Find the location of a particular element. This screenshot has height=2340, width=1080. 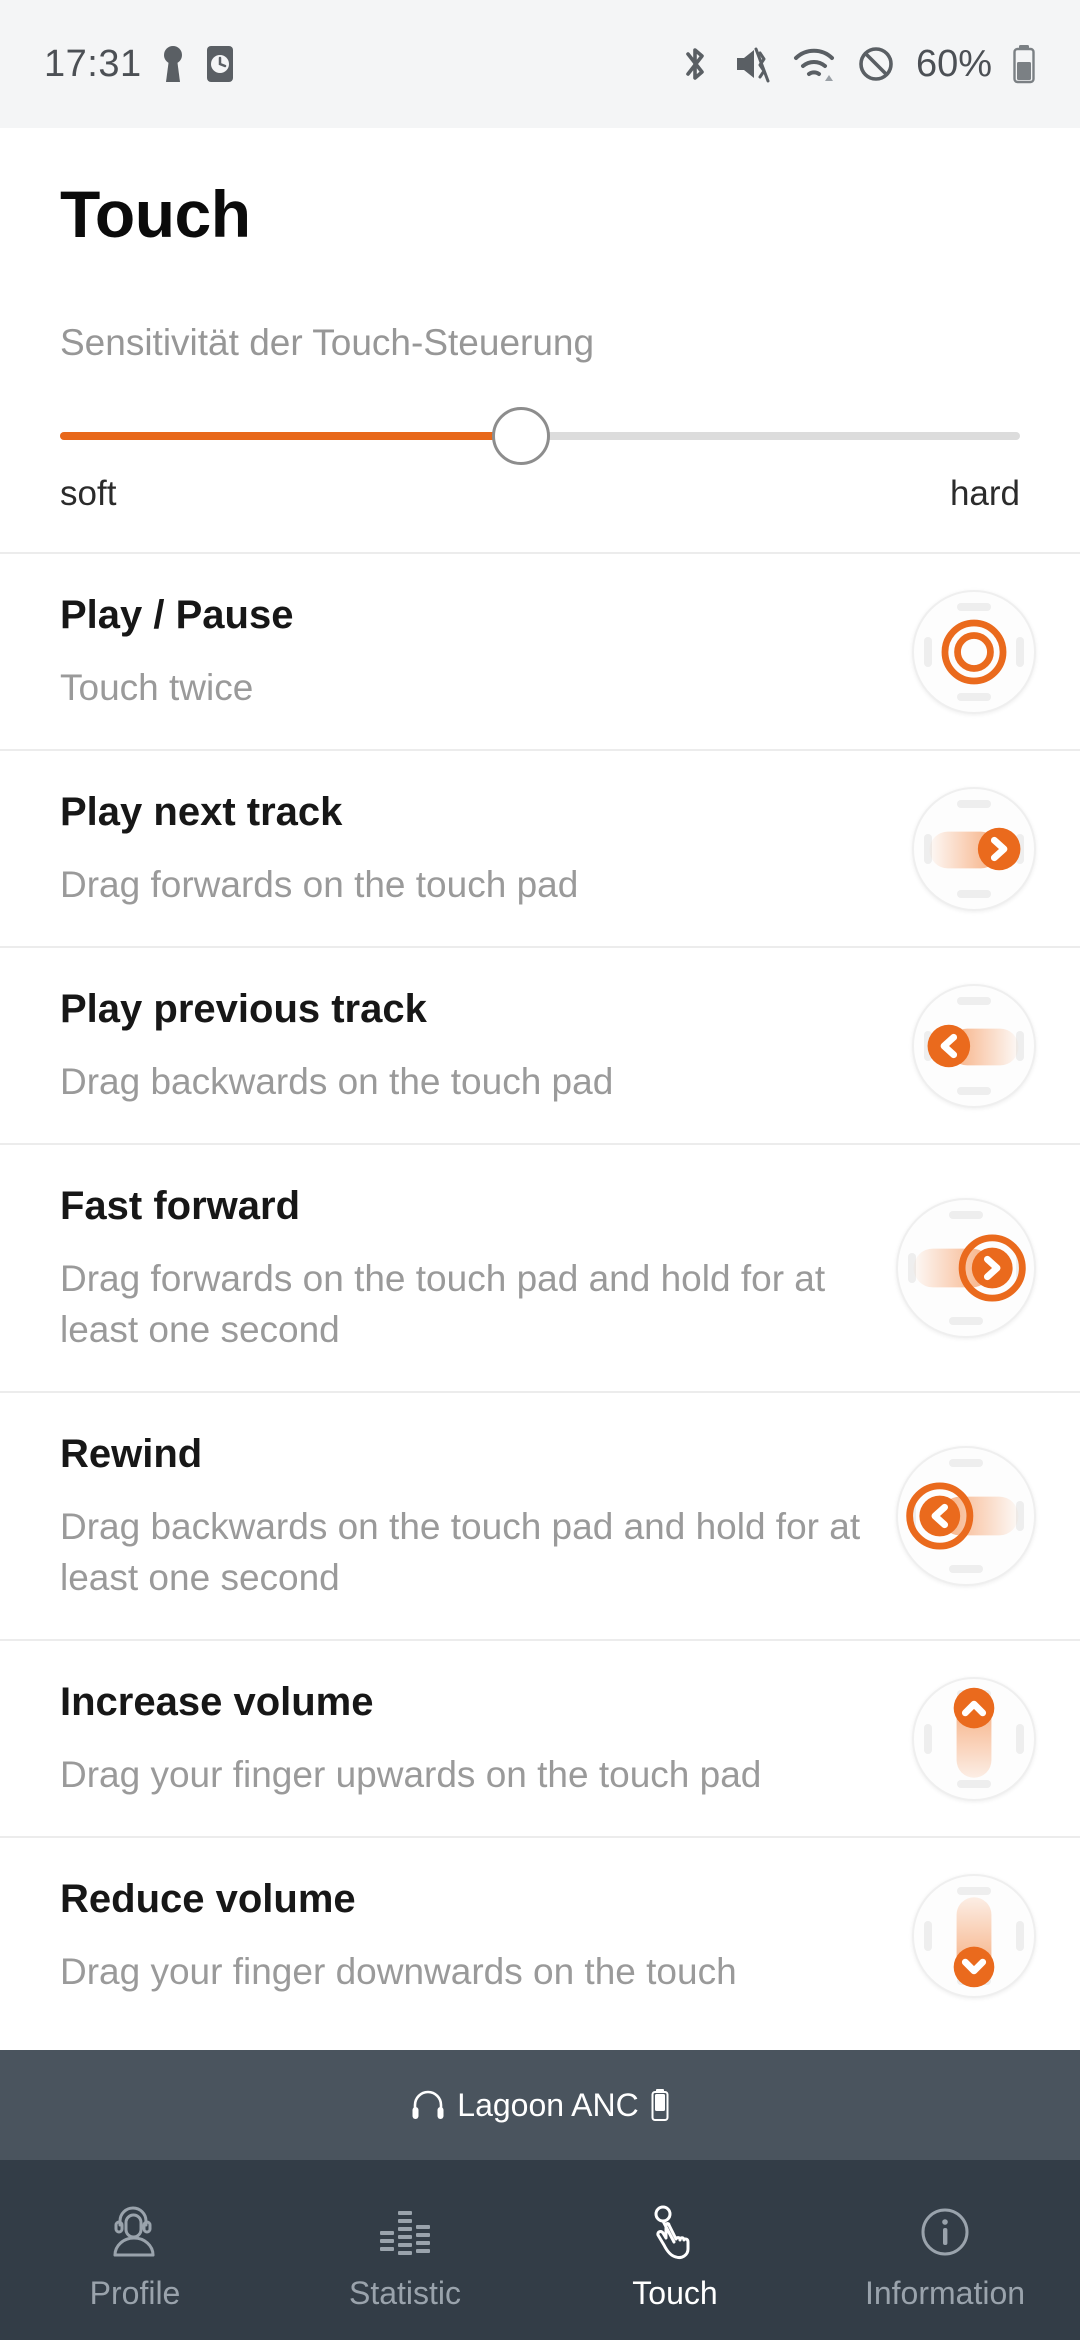

slider-track is located at coordinates (540, 436).